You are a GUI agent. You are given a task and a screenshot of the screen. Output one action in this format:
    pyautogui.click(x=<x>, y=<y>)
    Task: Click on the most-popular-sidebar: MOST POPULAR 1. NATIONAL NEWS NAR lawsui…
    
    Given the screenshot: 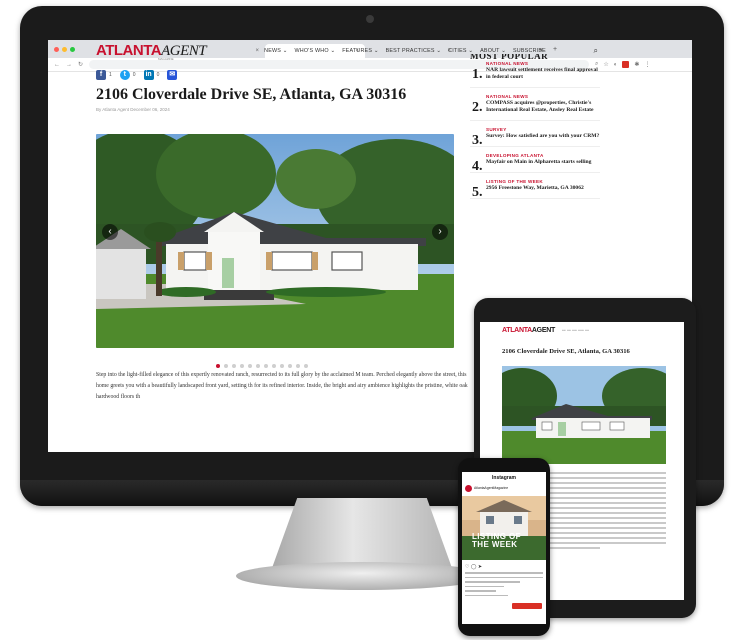 What is the action you would take?
    pyautogui.click(x=535, y=129)
    